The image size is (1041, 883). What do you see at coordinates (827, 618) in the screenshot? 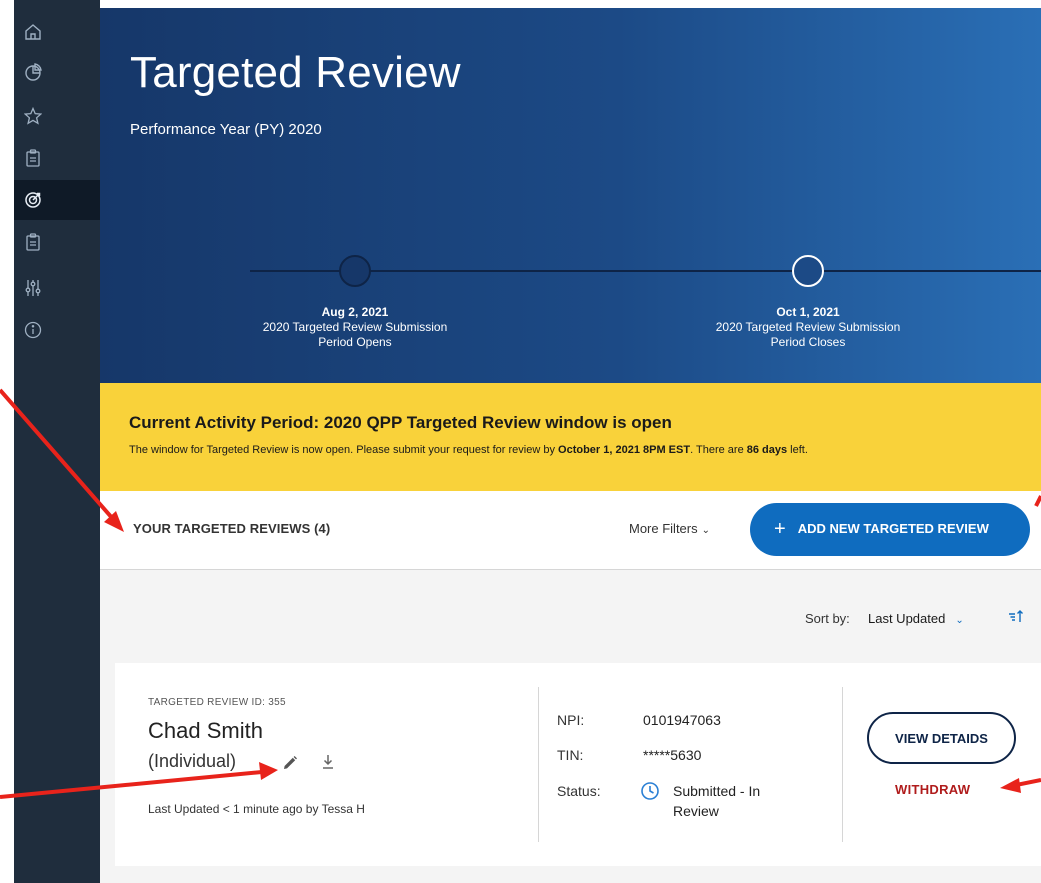
I see `sort-label: Sort by:` at bounding box center [827, 618].